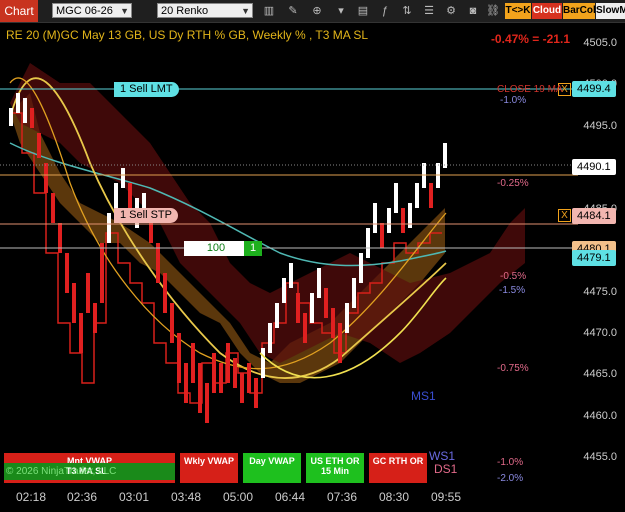 Image resolution: width=625 pixels, height=512 pixels. I want to click on time-tick: 05:00, so click(238, 497).